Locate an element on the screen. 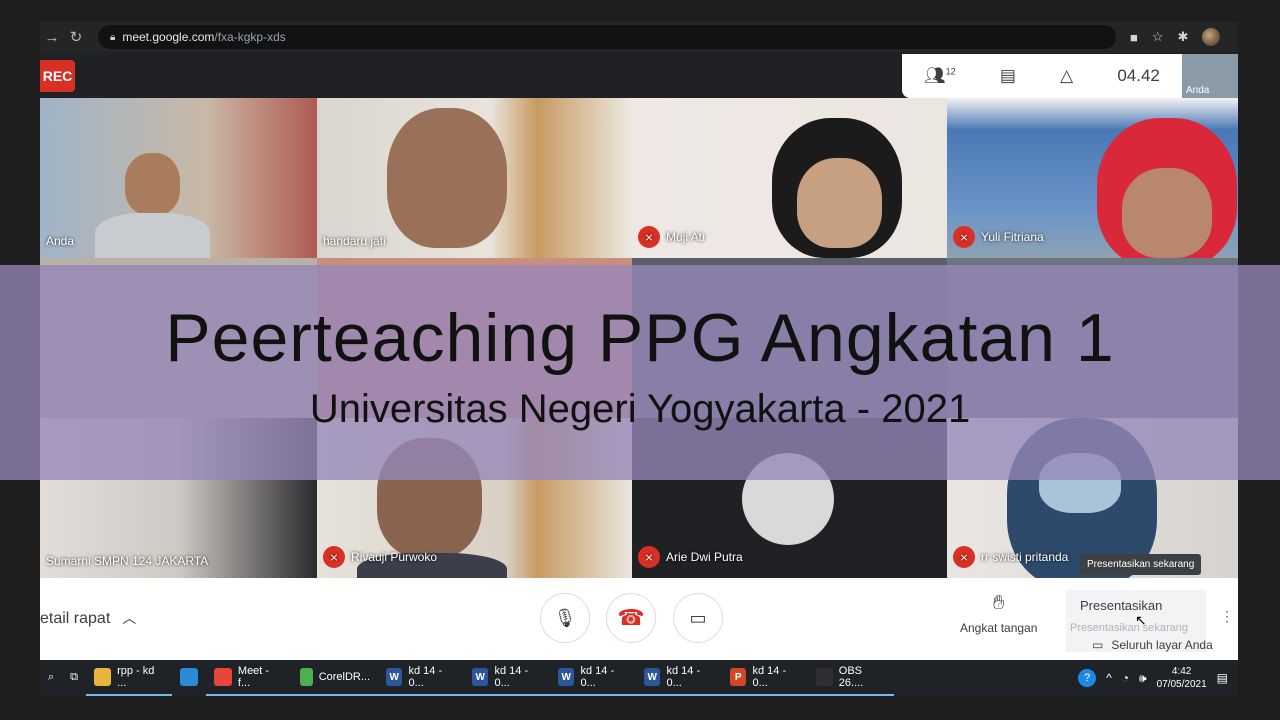 The height and width of the screenshot is (720, 1280). meeting-info-panel: 👥︎12 ▤ △ 04.42 is located at coordinates (1042, 76).